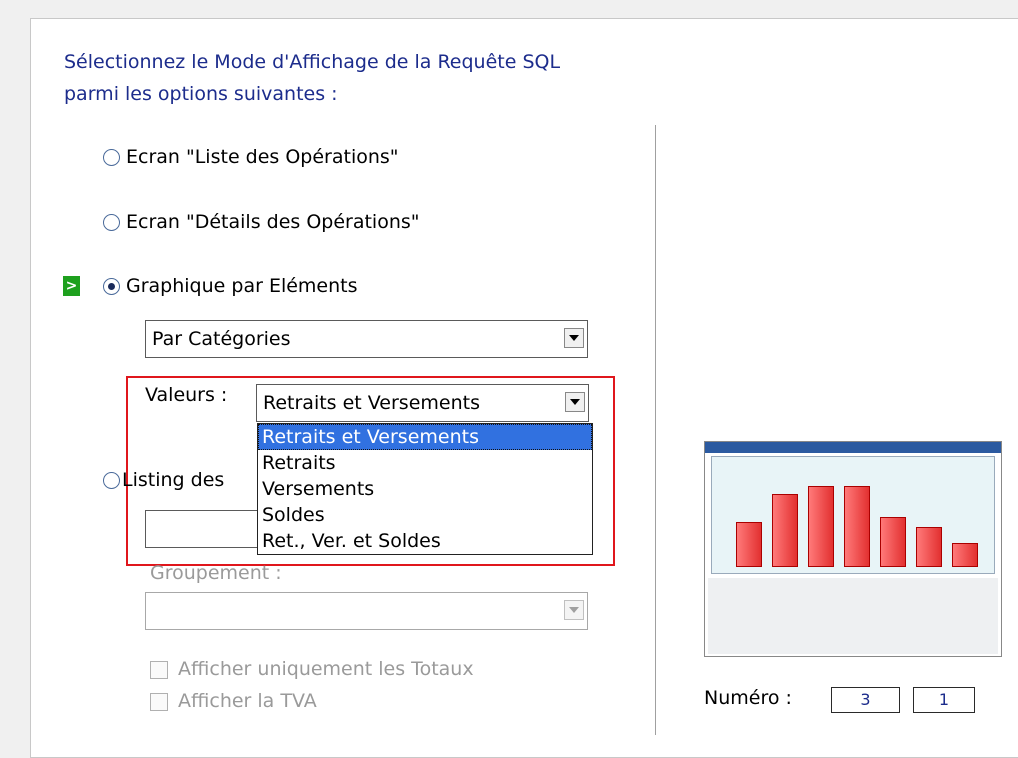  Describe the element at coordinates (71, 286) in the screenshot. I see `current-option-arrow-icon: >` at that location.